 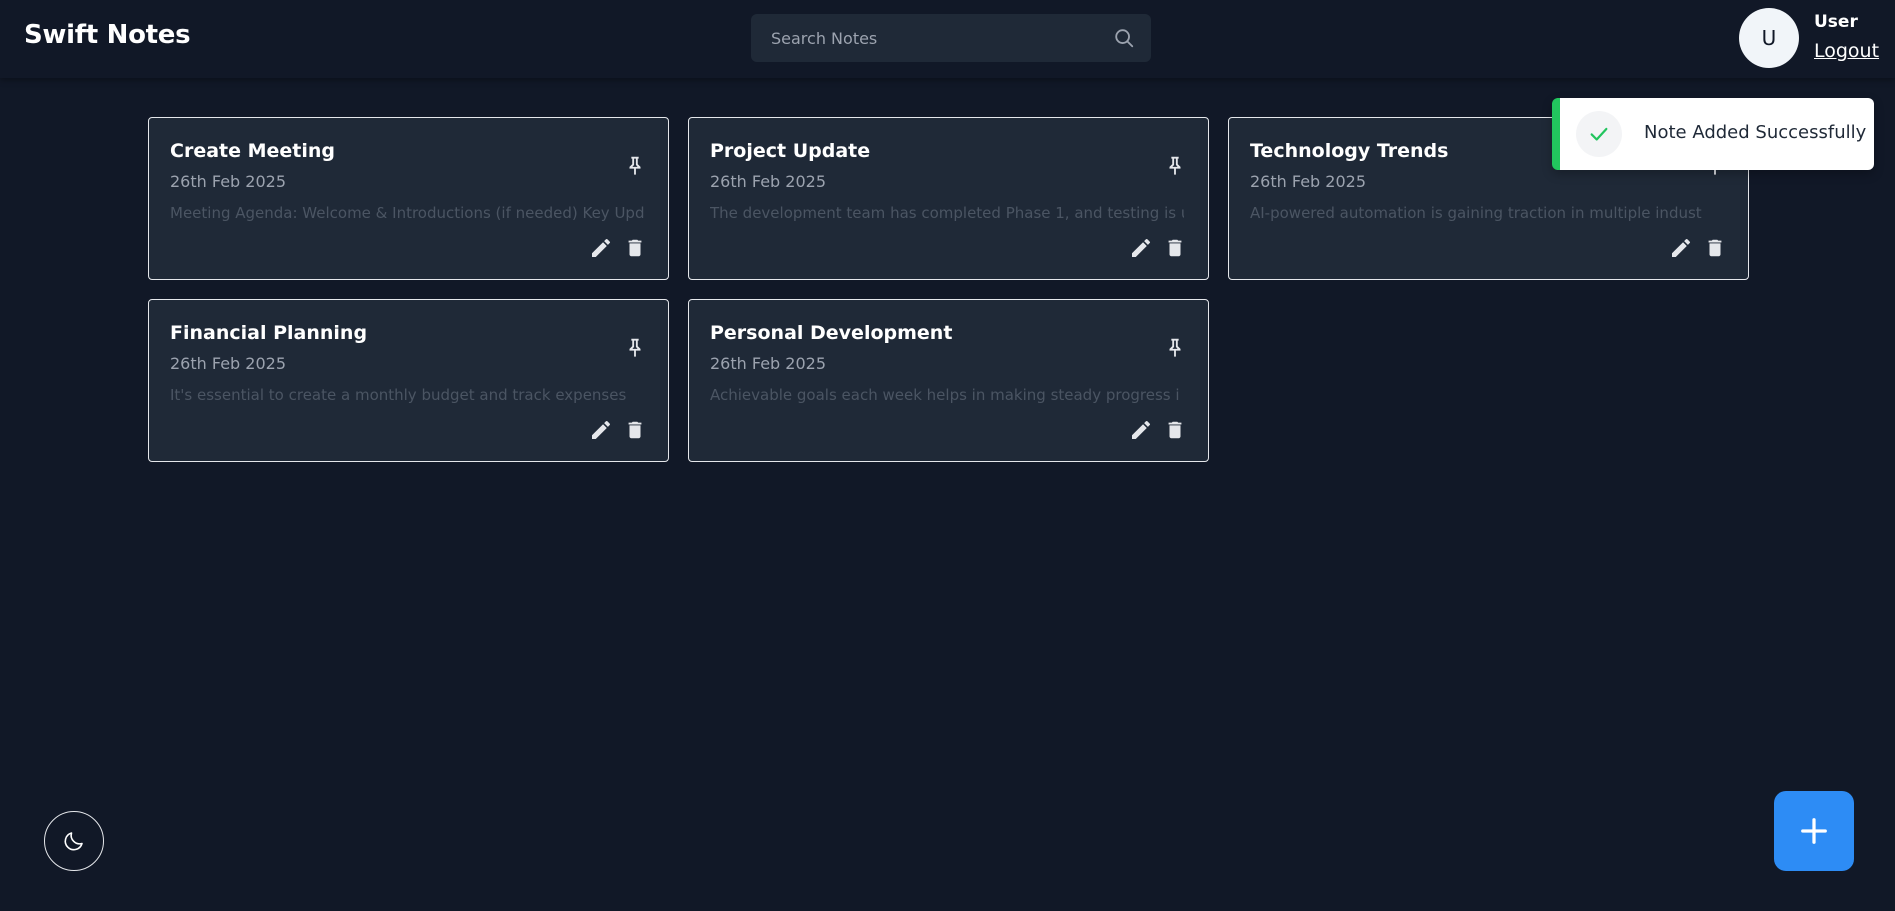 What do you see at coordinates (1349, 151) in the screenshot?
I see `note-title: Technology Trends` at bounding box center [1349, 151].